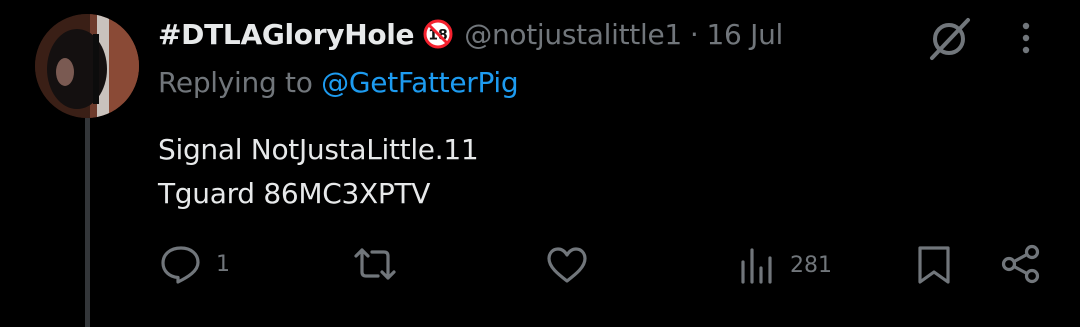  I want to click on share-icon, so click(1020, 264).